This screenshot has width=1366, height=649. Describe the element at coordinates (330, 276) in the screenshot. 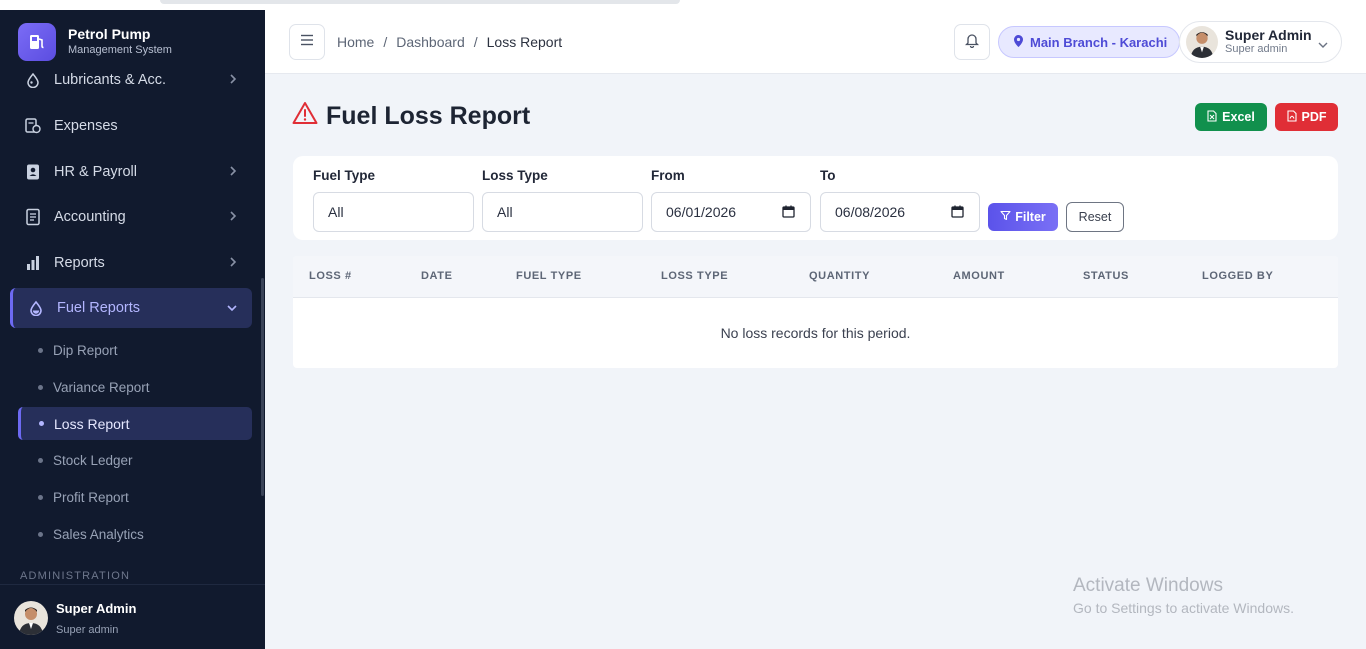

I see `column-header-loss-number: LOSS #` at that location.